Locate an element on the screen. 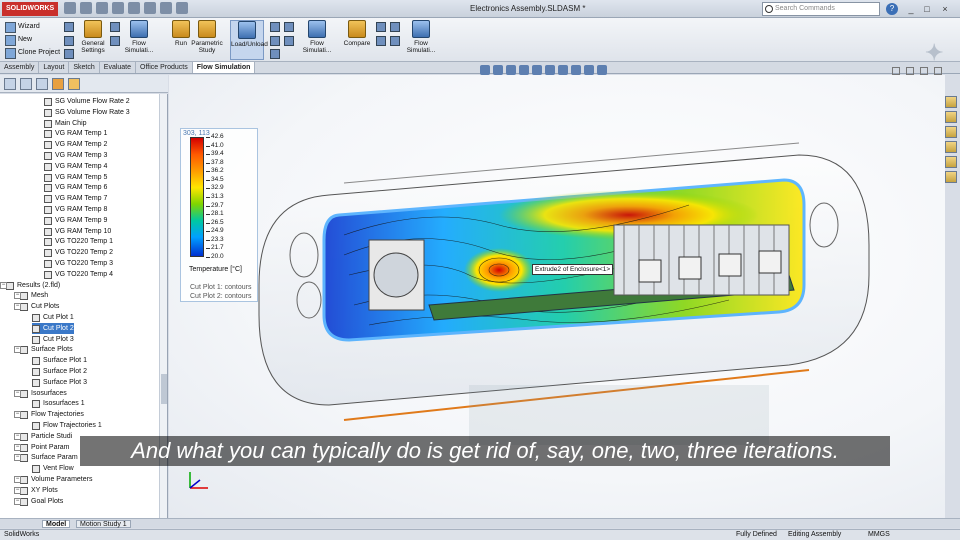  tree-item: Surface Plots is located at coordinates (46, 349).